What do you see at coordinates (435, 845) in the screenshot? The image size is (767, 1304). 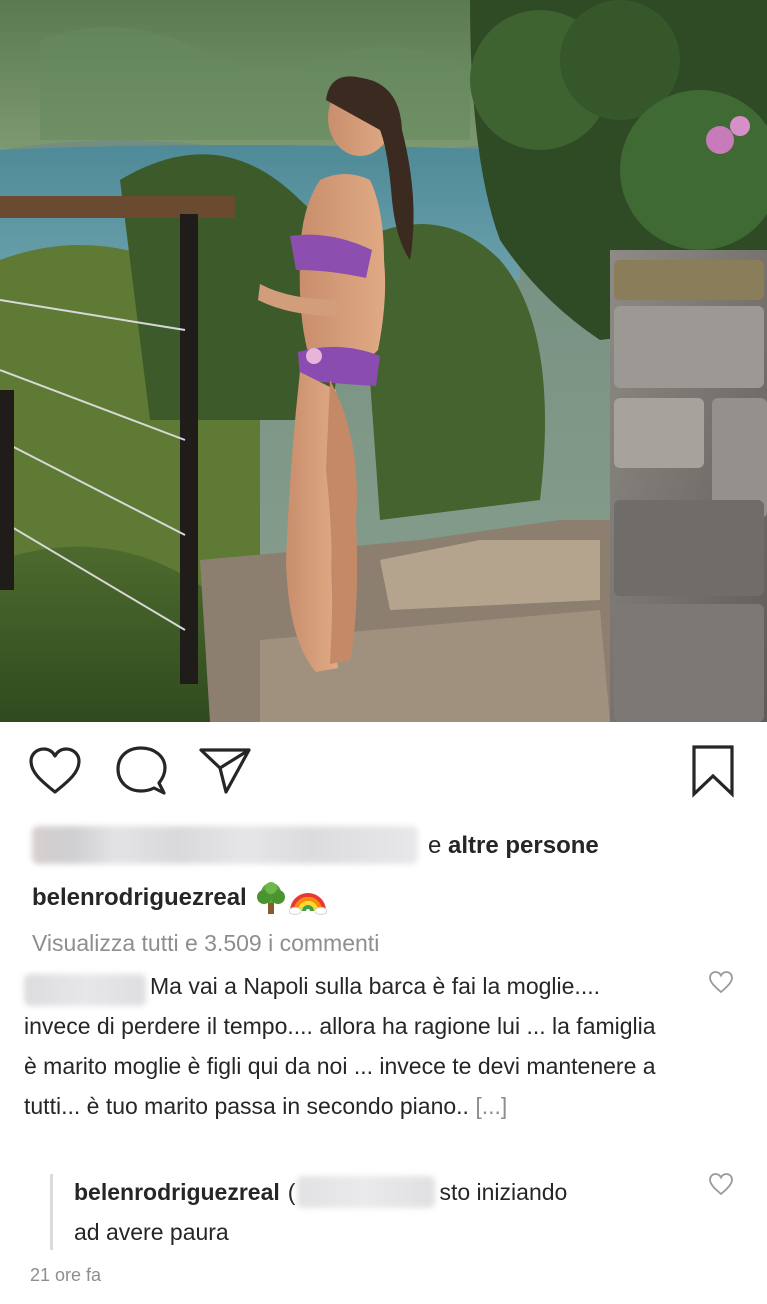 I see `likes-prefix: e` at bounding box center [435, 845].